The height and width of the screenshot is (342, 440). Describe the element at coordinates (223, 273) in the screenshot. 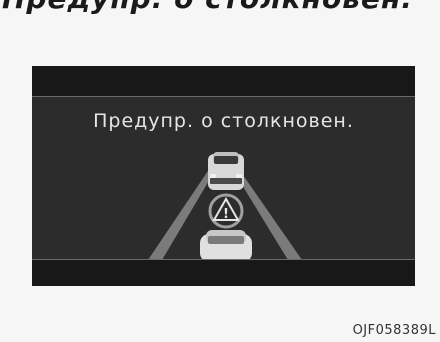

I see `panel-bottom-band` at that location.